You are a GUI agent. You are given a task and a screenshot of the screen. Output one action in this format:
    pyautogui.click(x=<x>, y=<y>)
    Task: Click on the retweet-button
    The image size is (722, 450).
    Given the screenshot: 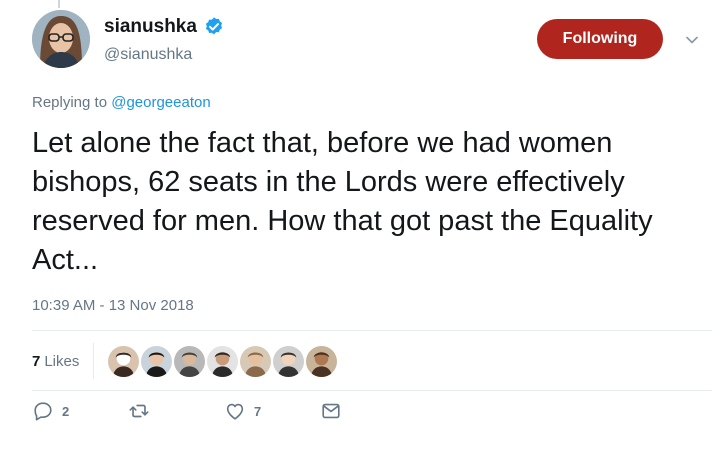 What is the action you would take?
    pyautogui.click(x=176, y=411)
    